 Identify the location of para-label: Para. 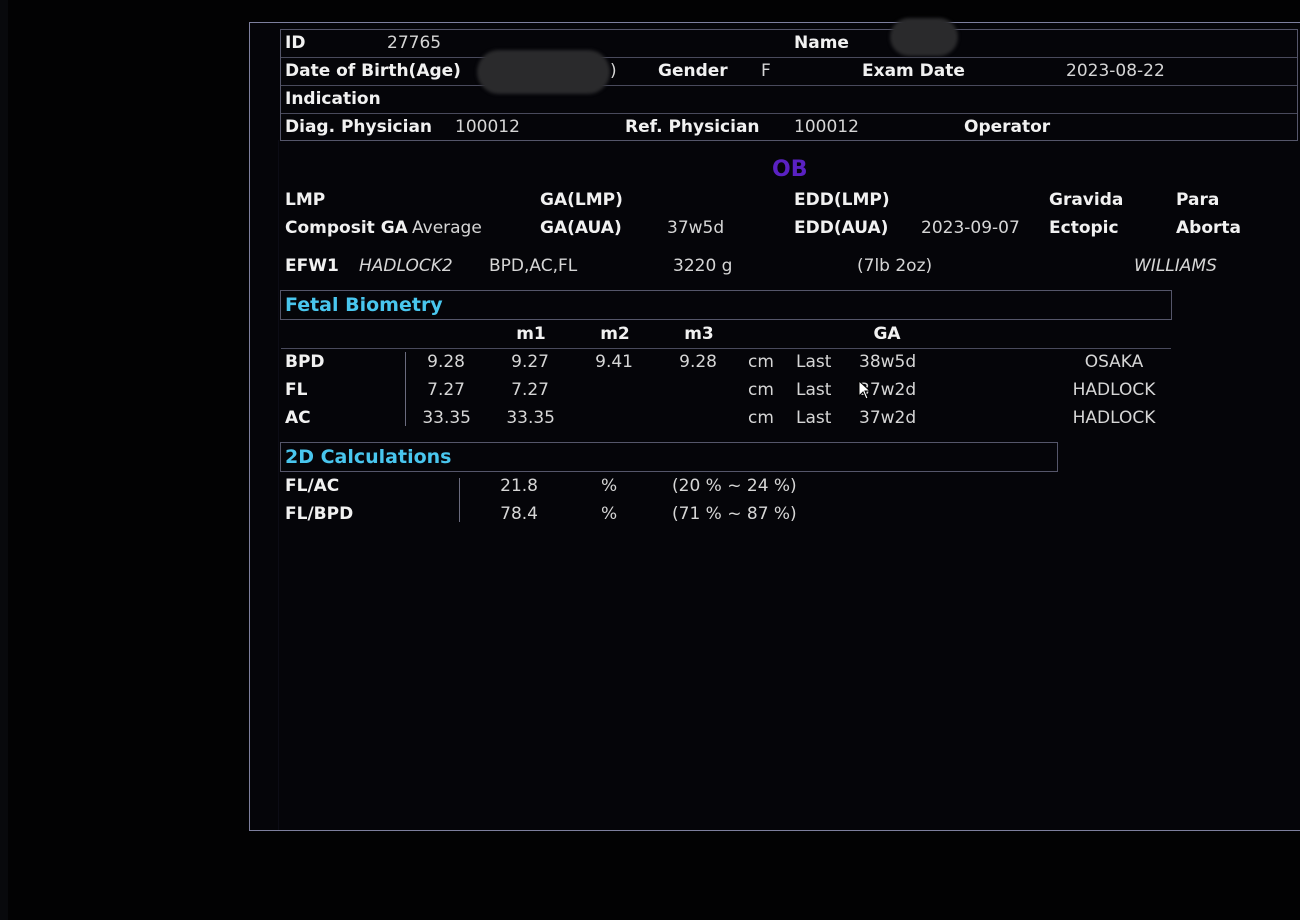
(1198, 200).